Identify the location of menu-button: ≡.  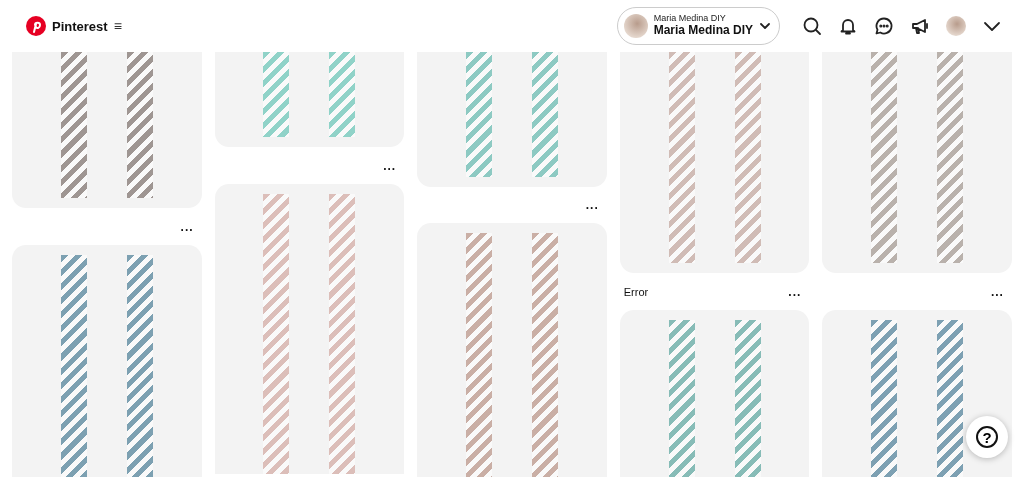
(117, 26).